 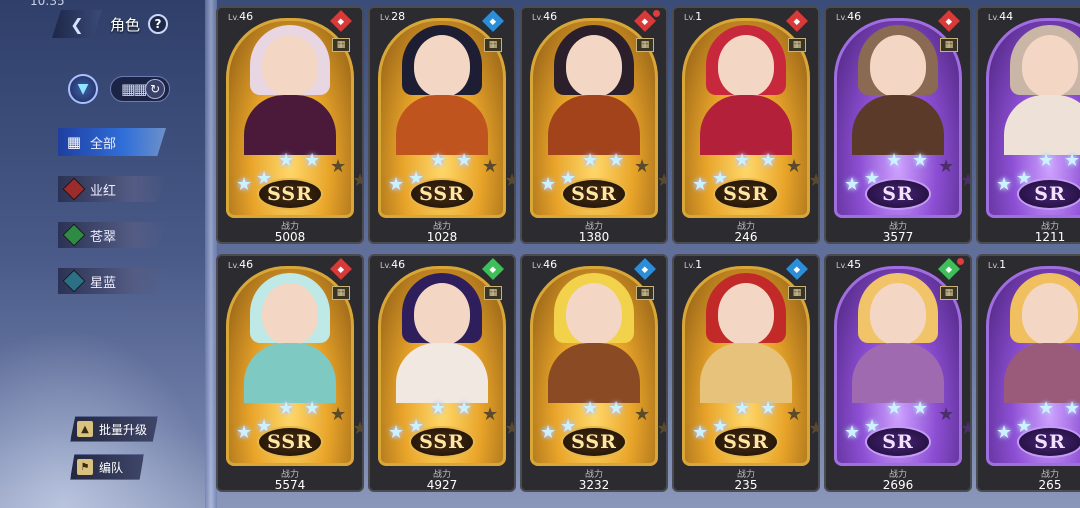 I want to click on funnel-icon: ▼, so click(x=83, y=89).